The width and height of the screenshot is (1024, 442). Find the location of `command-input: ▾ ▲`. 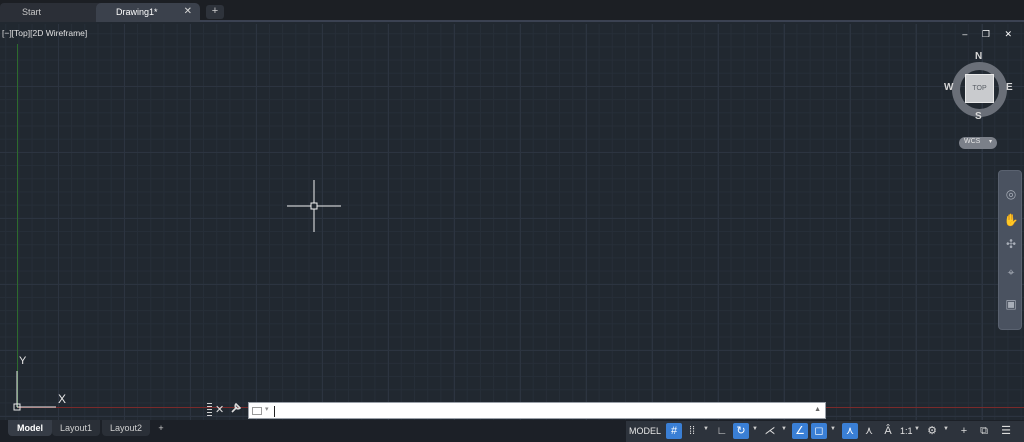

command-input: ▾ ▲ is located at coordinates (537, 410).